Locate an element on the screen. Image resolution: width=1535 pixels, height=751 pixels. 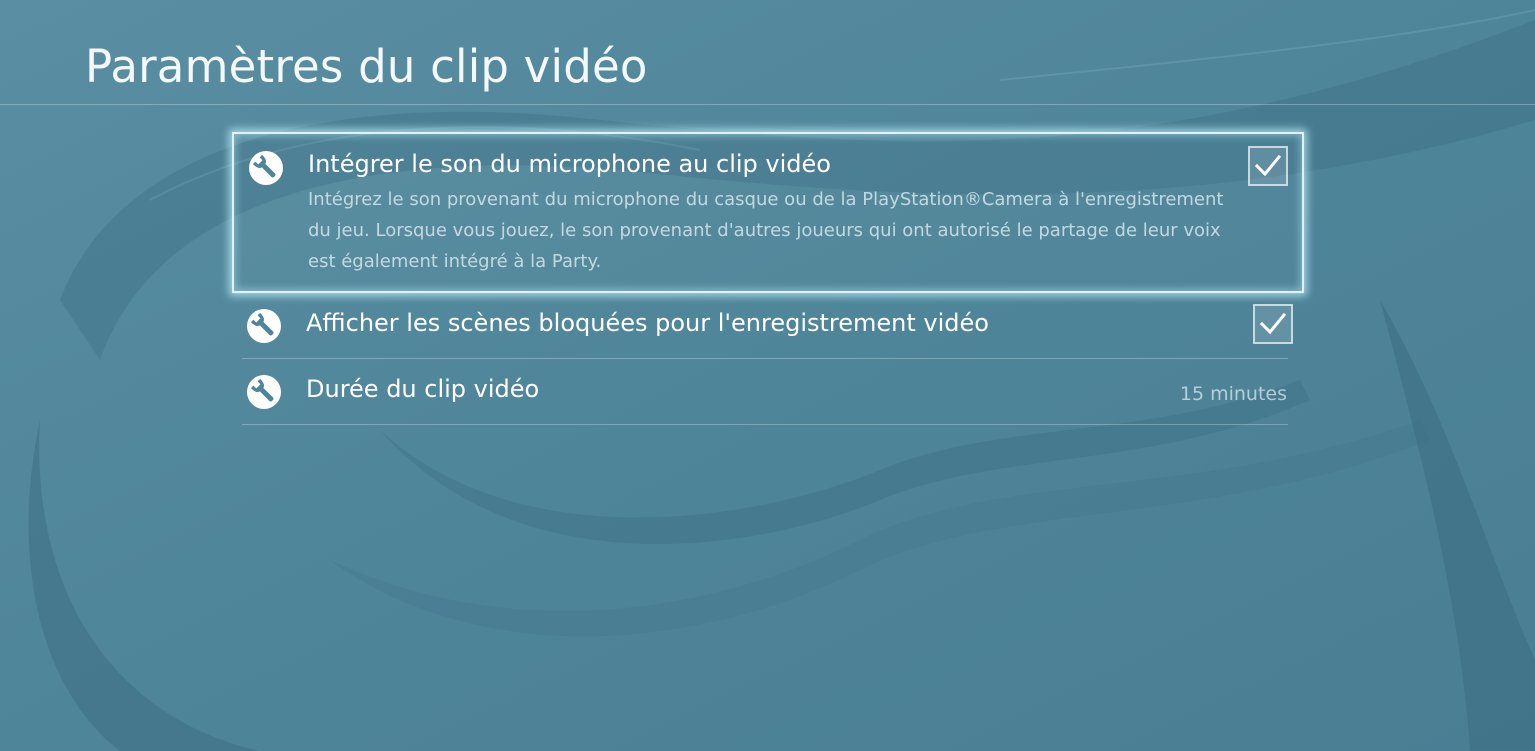
setting-row-clip-duration: Durée du clip vidéo 15 minutes is located at coordinates (765, 392).